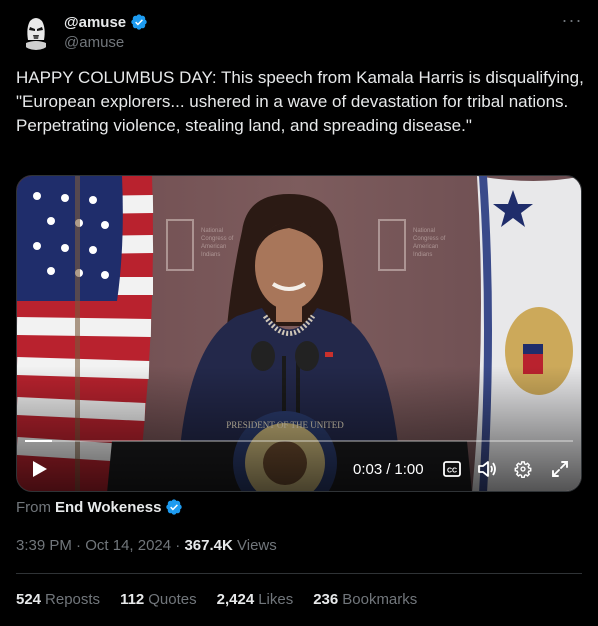  I want to click on play-icon, so click(40, 469).